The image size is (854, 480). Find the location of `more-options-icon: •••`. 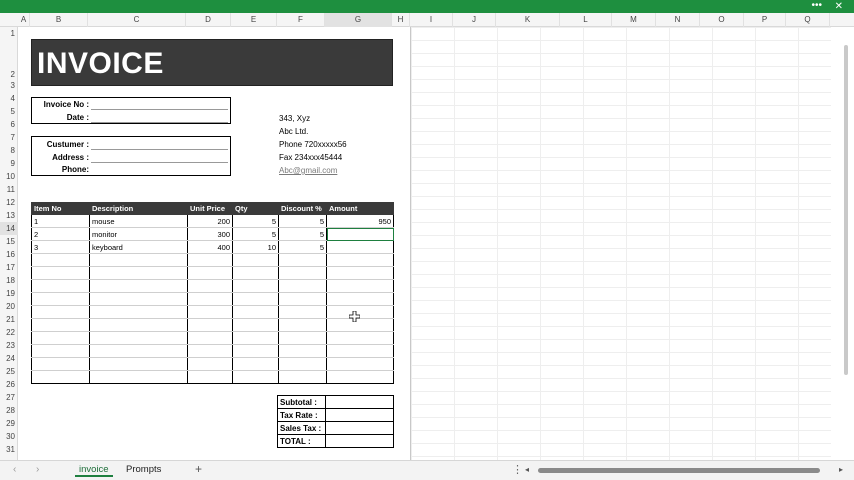

more-options-icon: ••• is located at coordinates (816, 5).